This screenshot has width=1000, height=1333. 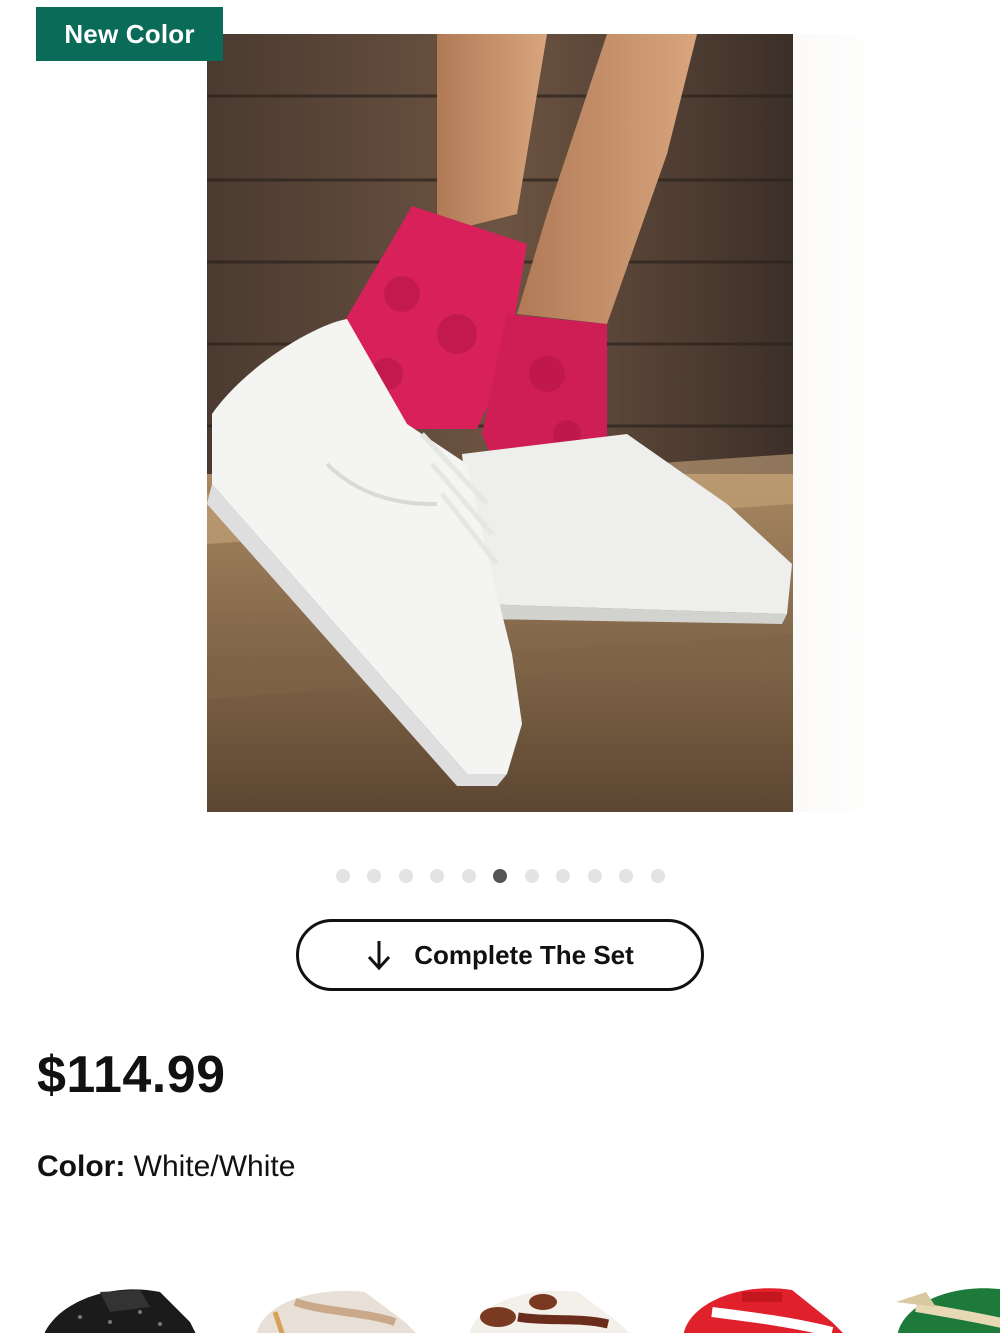 I want to click on gallery-pagination, so click(x=500, y=876).